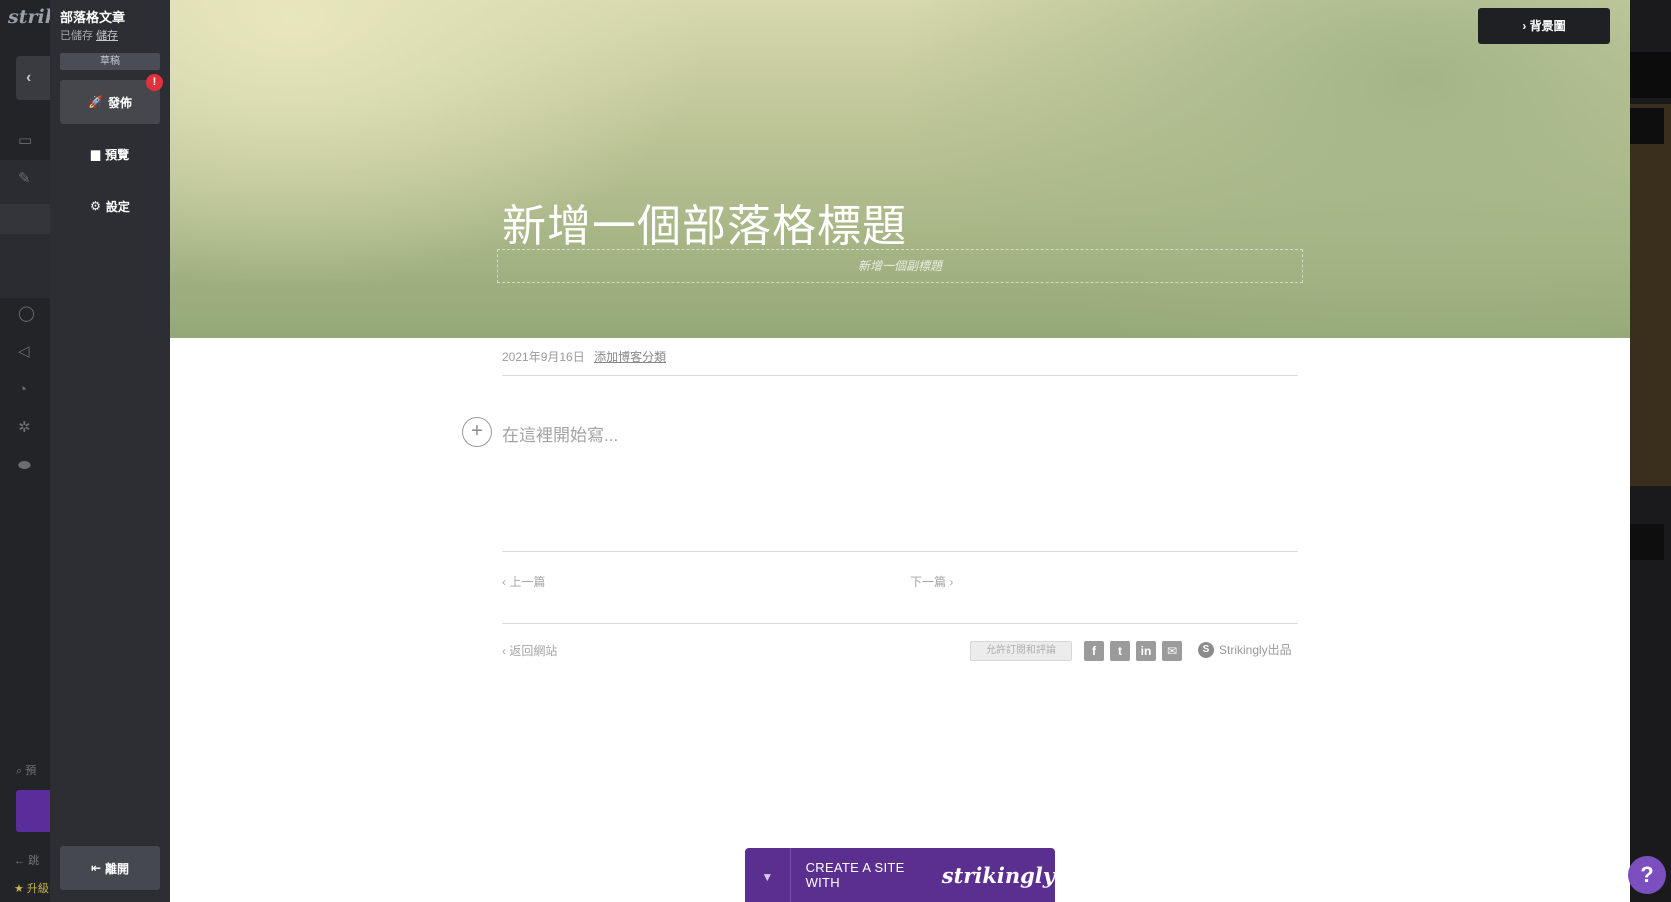 Image resolution: width=1671 pixels, height=902 pixels. What do you see at coordinates (1021, 651) in the screenshot?
I see `allow-comments-toggle: 允許訂閱和評論` at bounding box center [1021, 651].